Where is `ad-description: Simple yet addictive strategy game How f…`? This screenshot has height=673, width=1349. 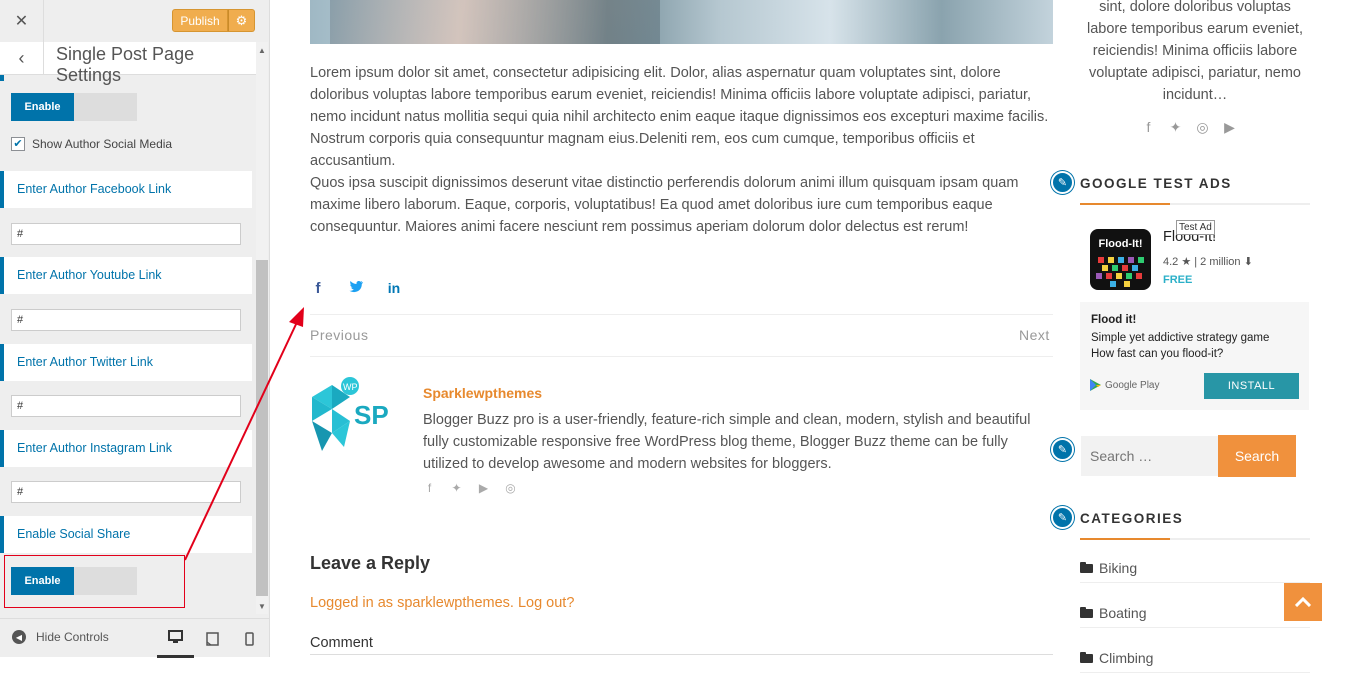
ad-description: Simple yet addictive strategy game How f… is located at coordinates (1180, 346).